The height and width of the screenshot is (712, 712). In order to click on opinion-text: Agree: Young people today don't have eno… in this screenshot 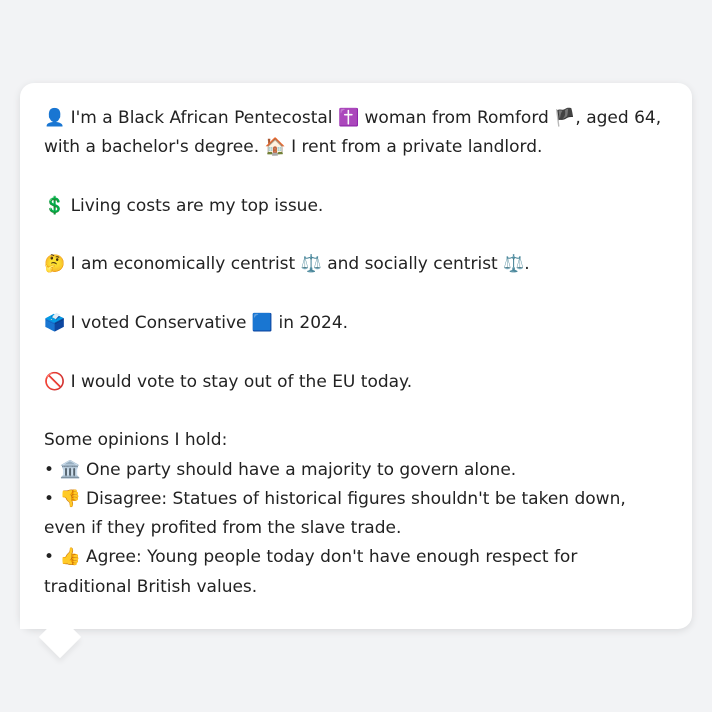, I will do `click(311, 572)`.